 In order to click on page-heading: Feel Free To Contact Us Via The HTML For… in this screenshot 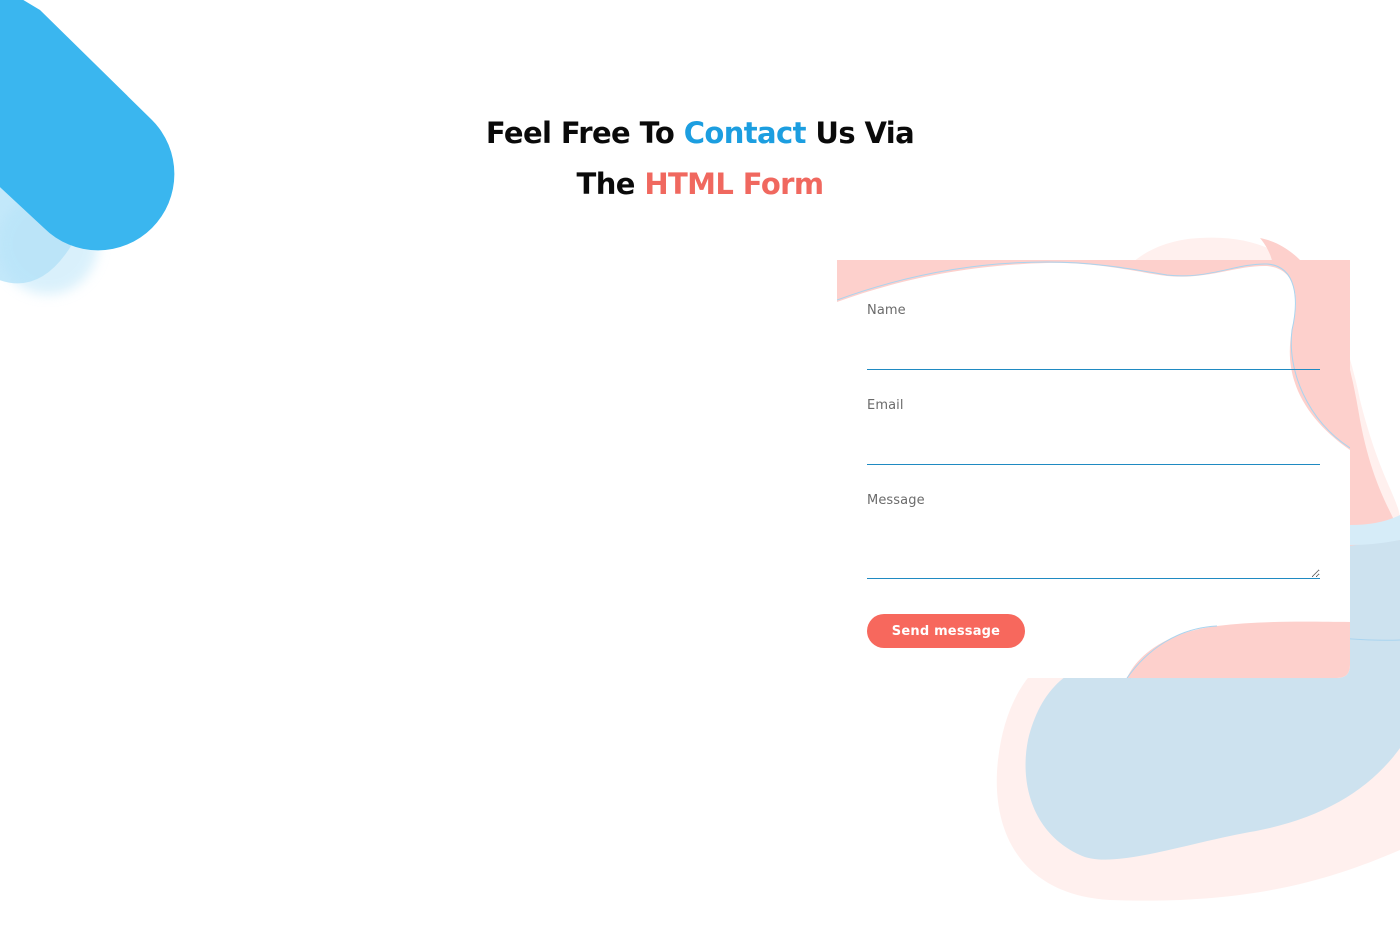, I will do `click(700, 159)`.